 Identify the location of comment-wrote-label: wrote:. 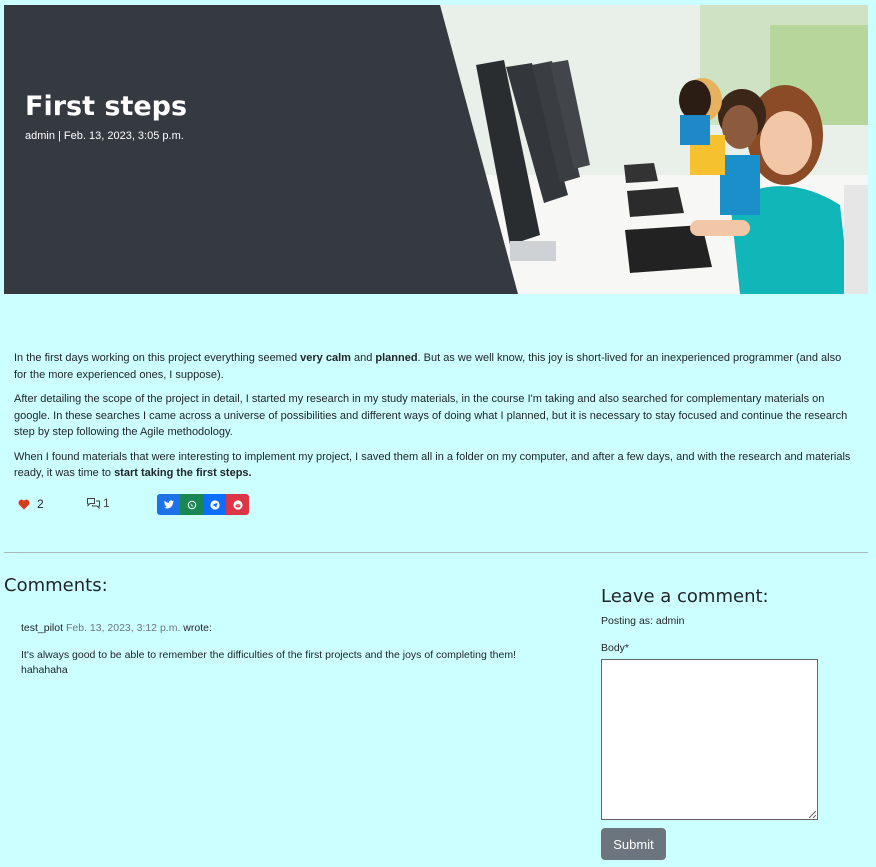
(197, 628).